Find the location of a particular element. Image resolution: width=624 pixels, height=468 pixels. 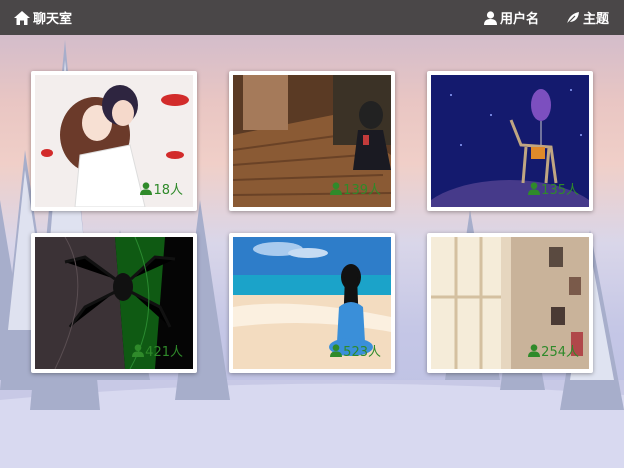

room-card: 139人 is located at coordinates (312, 141).